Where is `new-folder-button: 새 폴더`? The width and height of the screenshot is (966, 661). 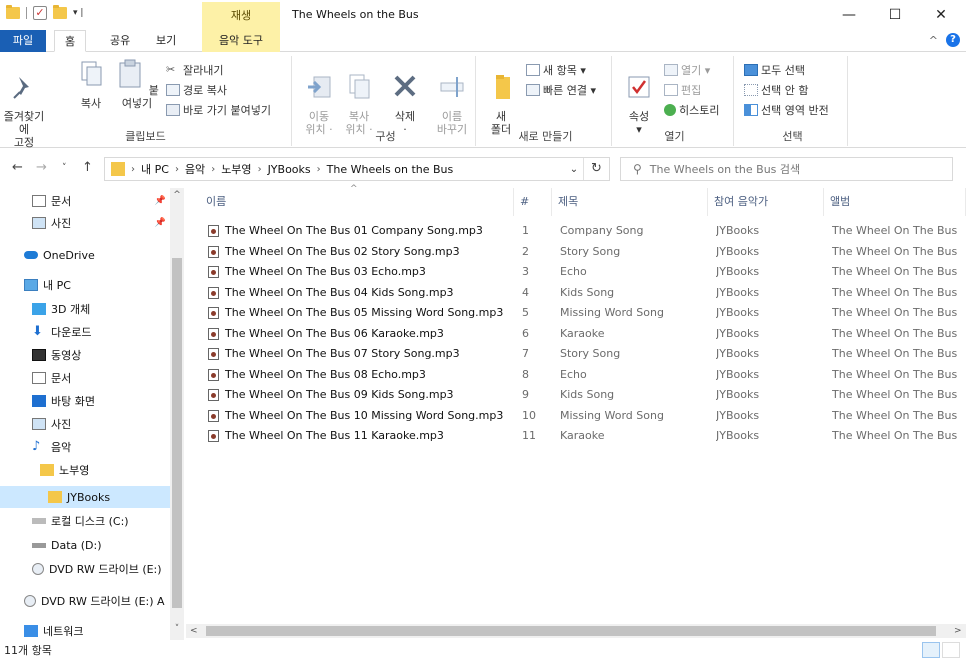
new-folder-button: 새 폴더 is located at coordinates (501, 97).